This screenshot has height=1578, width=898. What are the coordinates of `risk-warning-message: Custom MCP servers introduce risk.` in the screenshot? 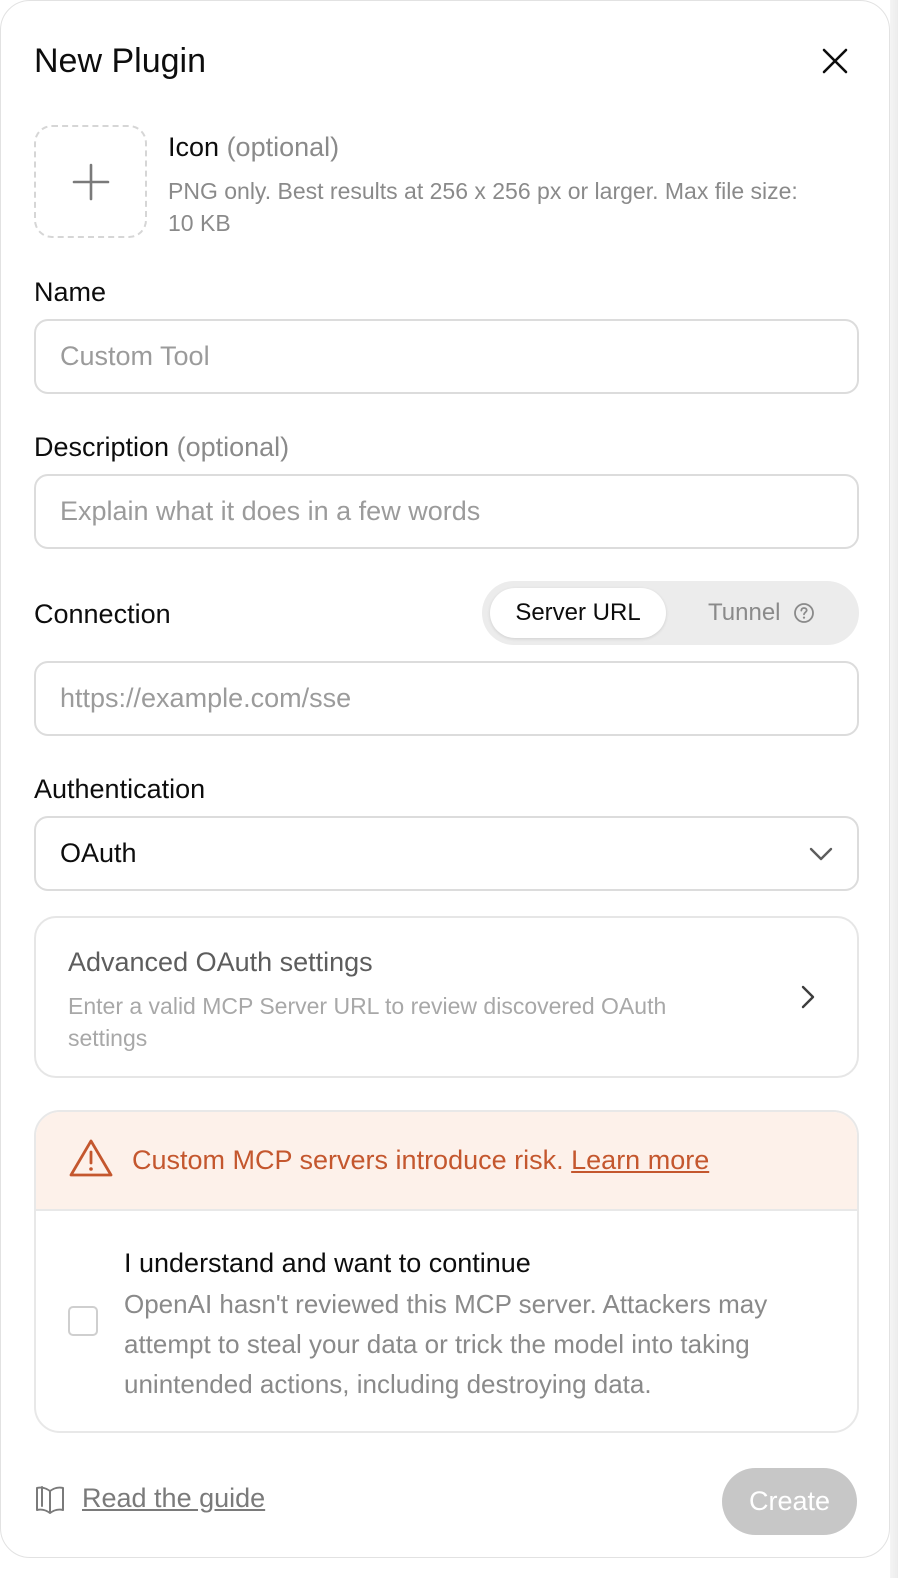 It's located at (348, 1160).